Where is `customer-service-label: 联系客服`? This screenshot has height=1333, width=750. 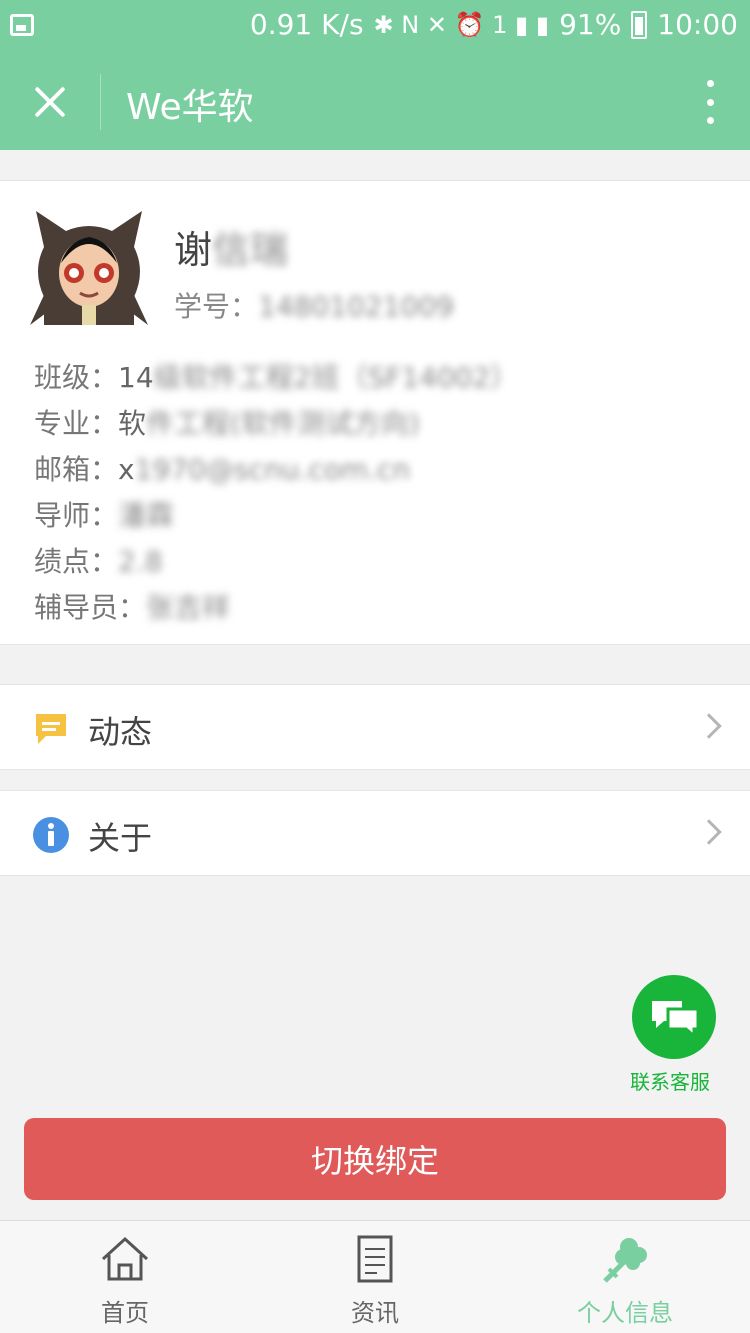 customer-service-label: 联系客服 is located at coordinates (670, 1082).